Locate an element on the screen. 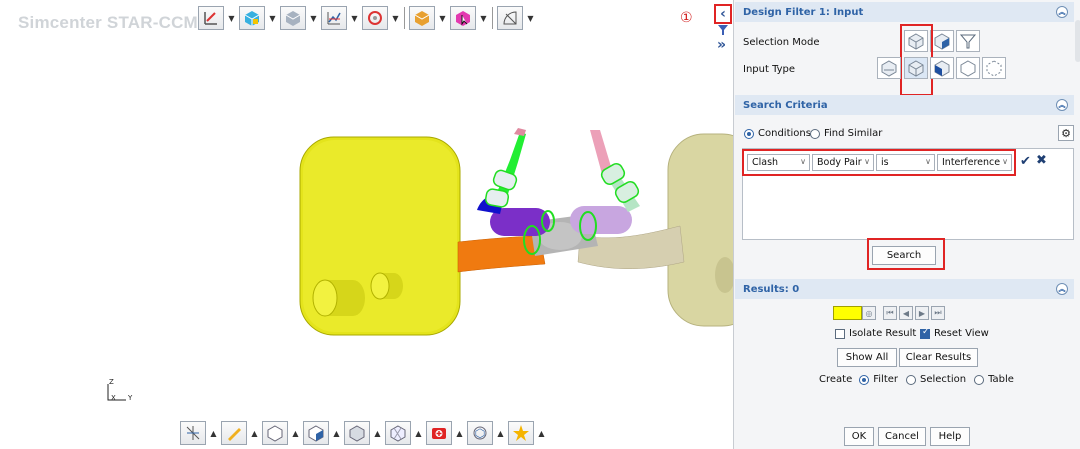  scrollbar is located at coordinates (1077, 41).